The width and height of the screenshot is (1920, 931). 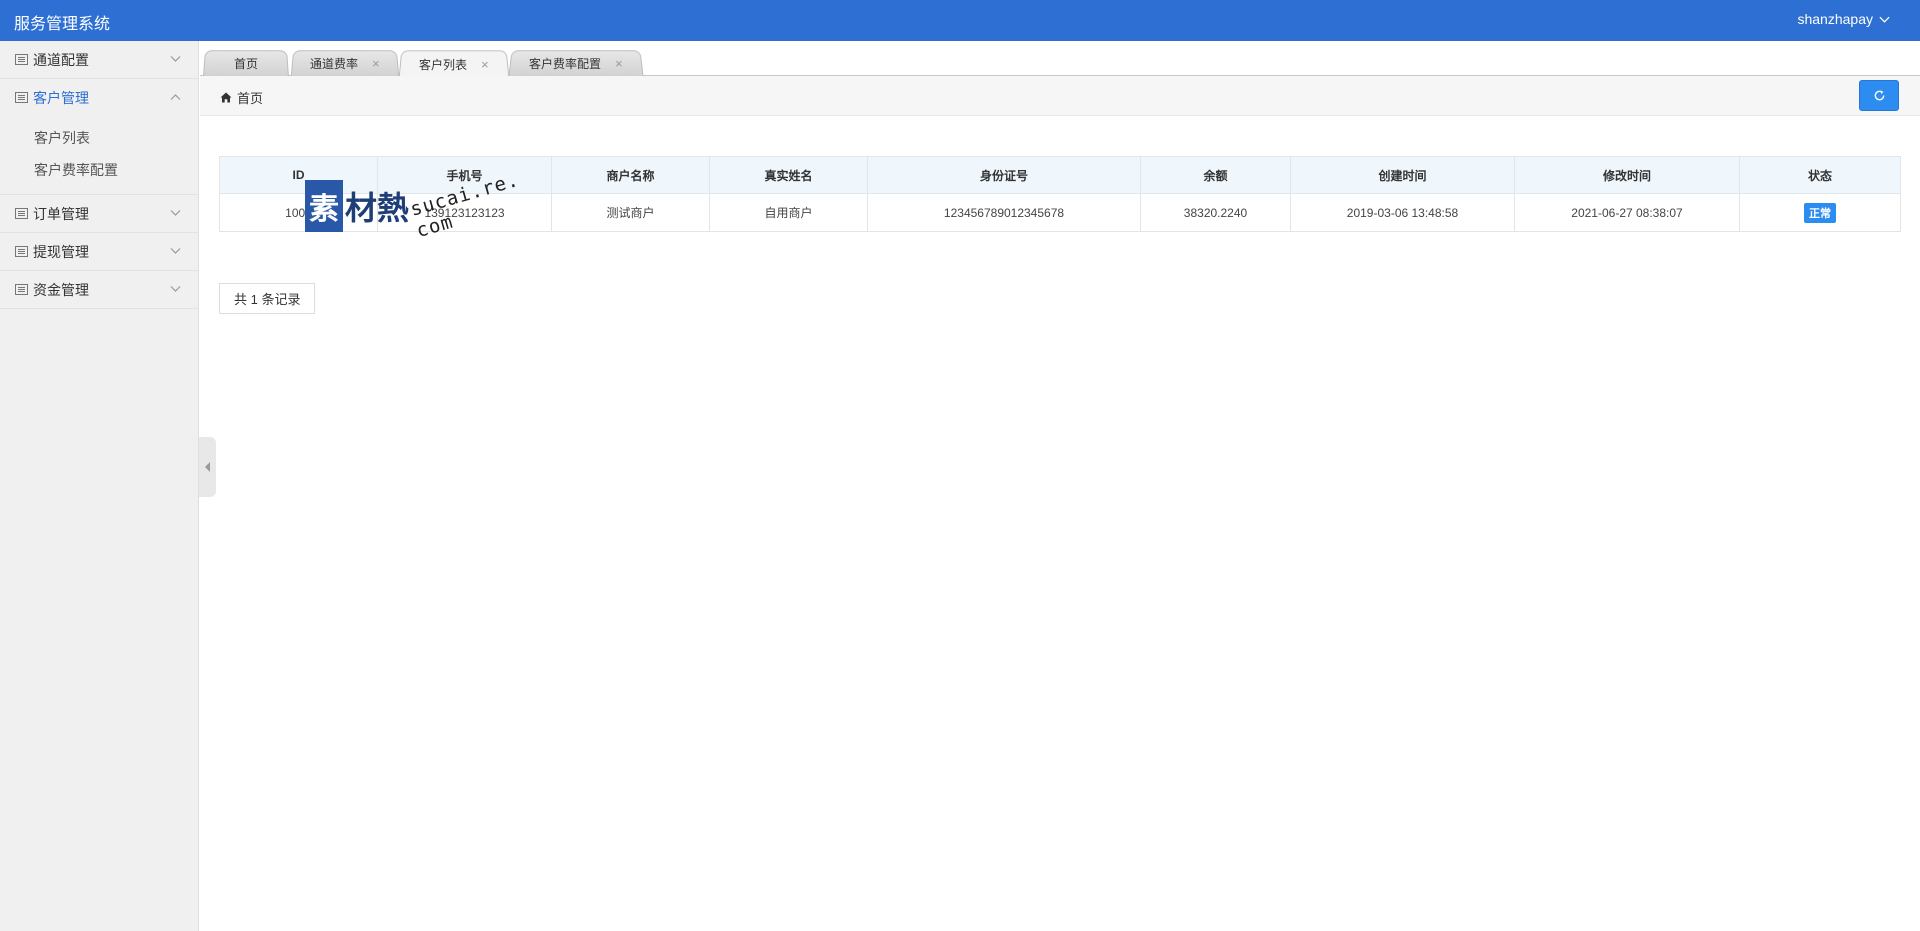 I want to click on menu-label: 客户管理, so click(x=61, y=97).